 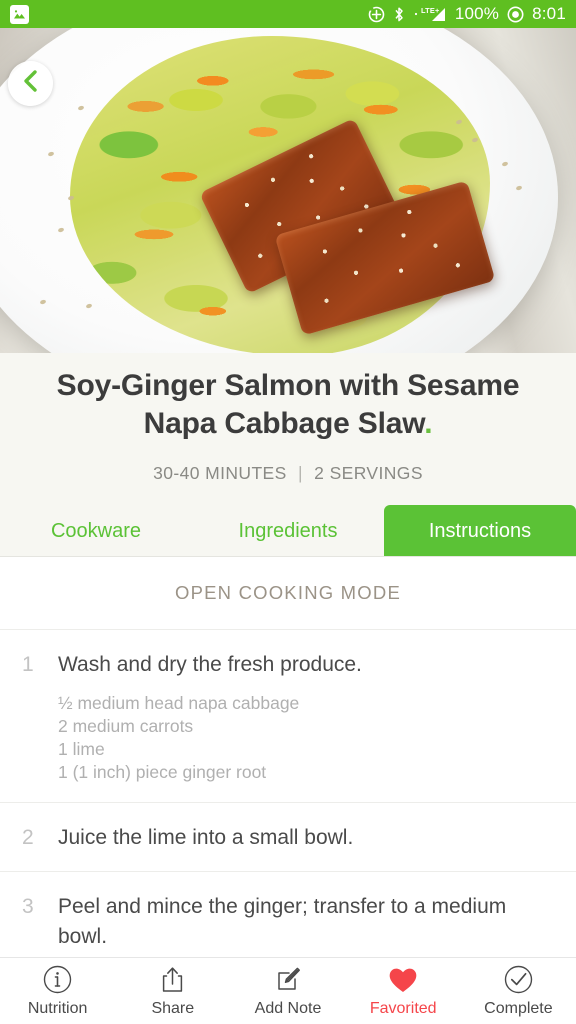 I want to click on bluetooth-icon, so click(x=399, y=14).